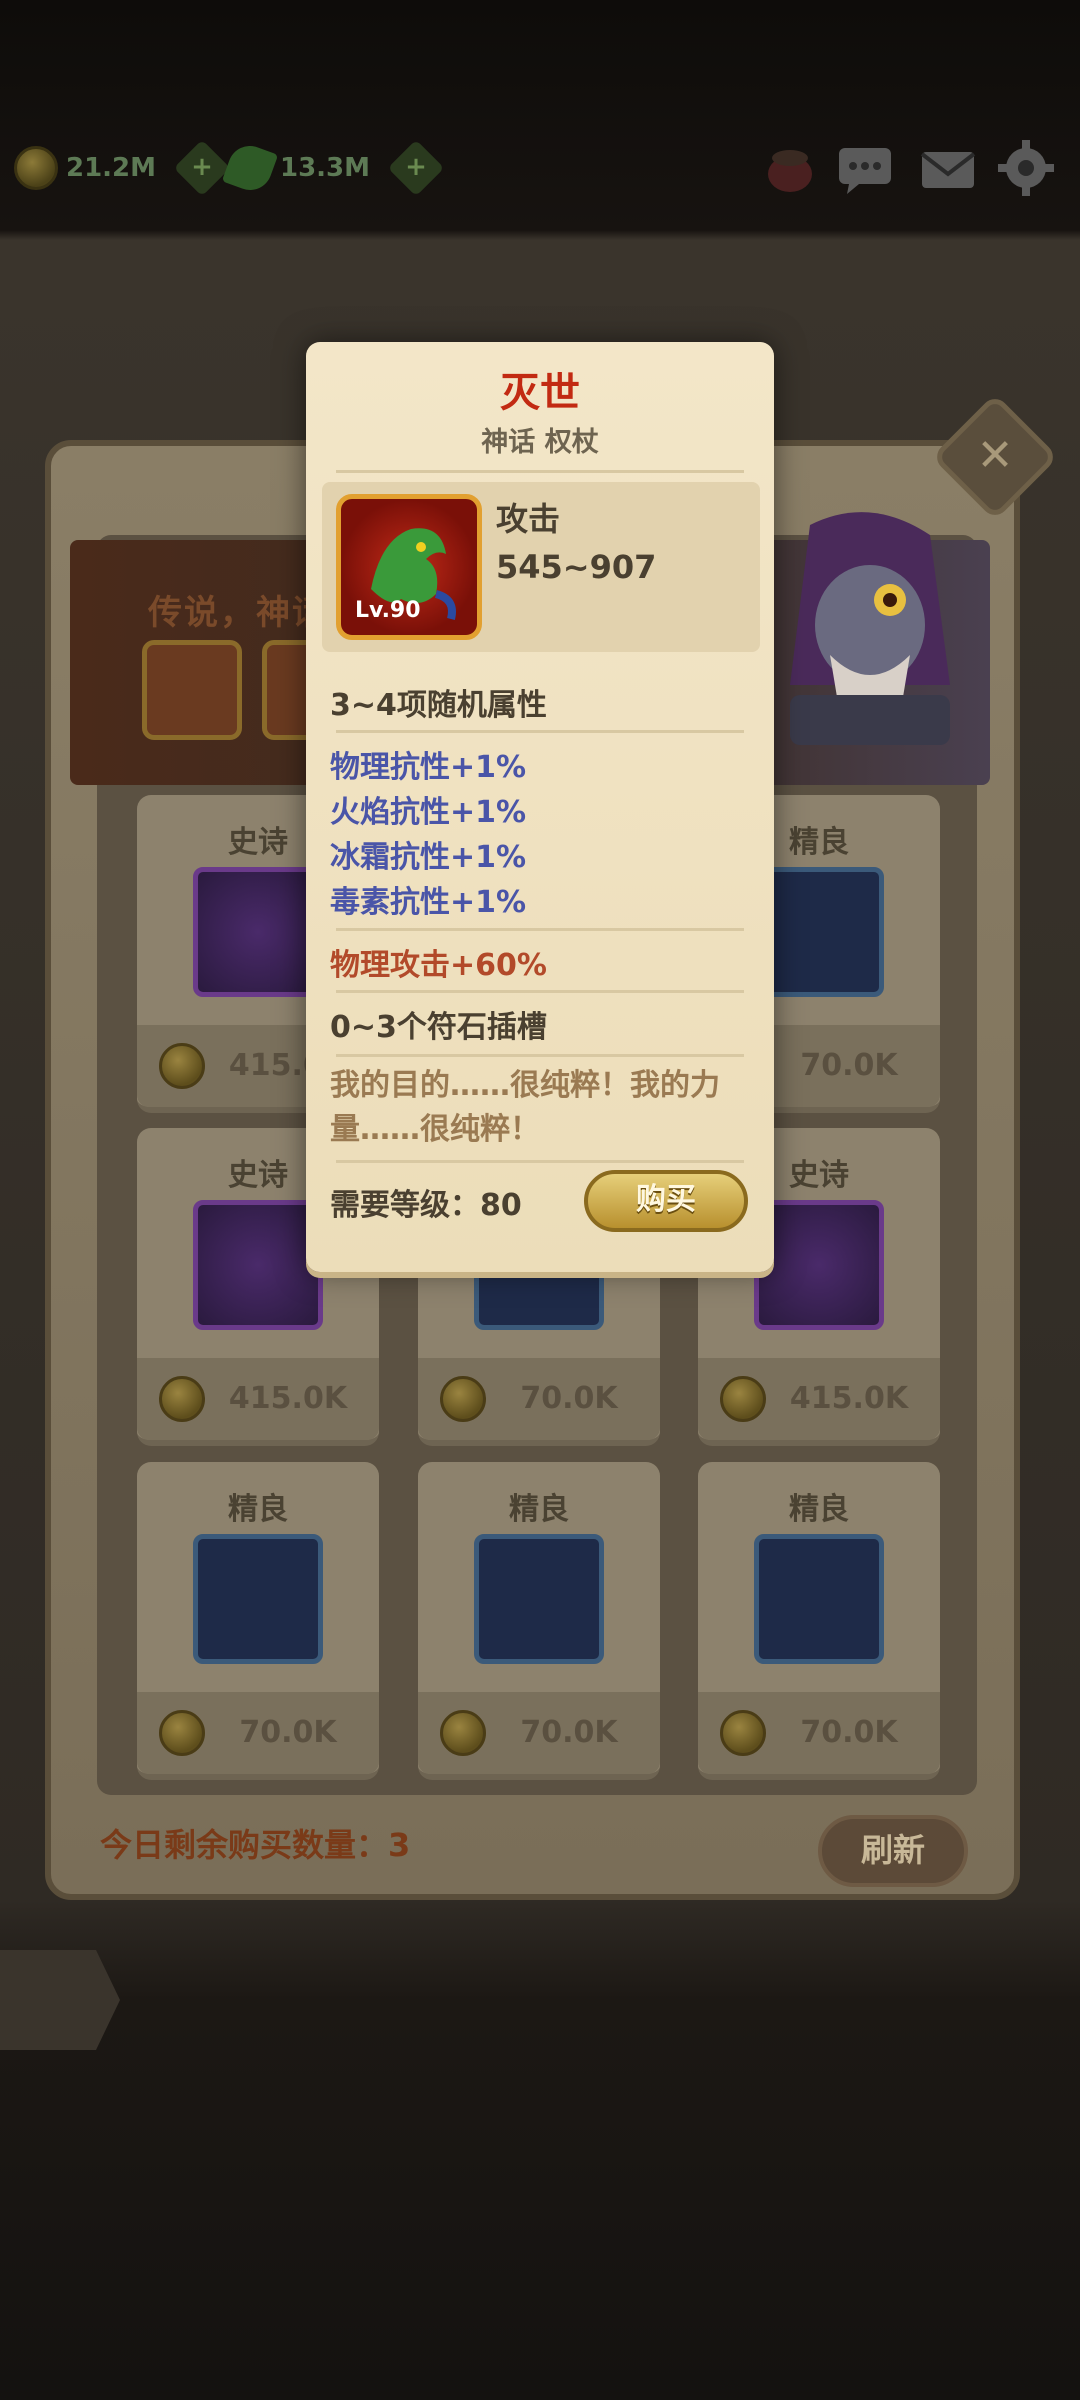 The height and width of the screenshot is (2400, 1080). Describe the element at coordinates (325, 168) in the screenshot. I see `herb-amount: 13.3M` at that location.